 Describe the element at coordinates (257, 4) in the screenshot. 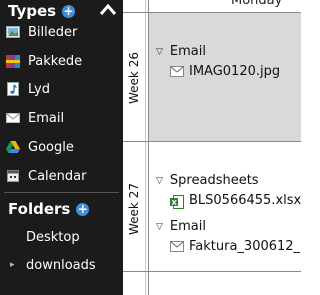

I see `day-header-label: Monday` at that location.